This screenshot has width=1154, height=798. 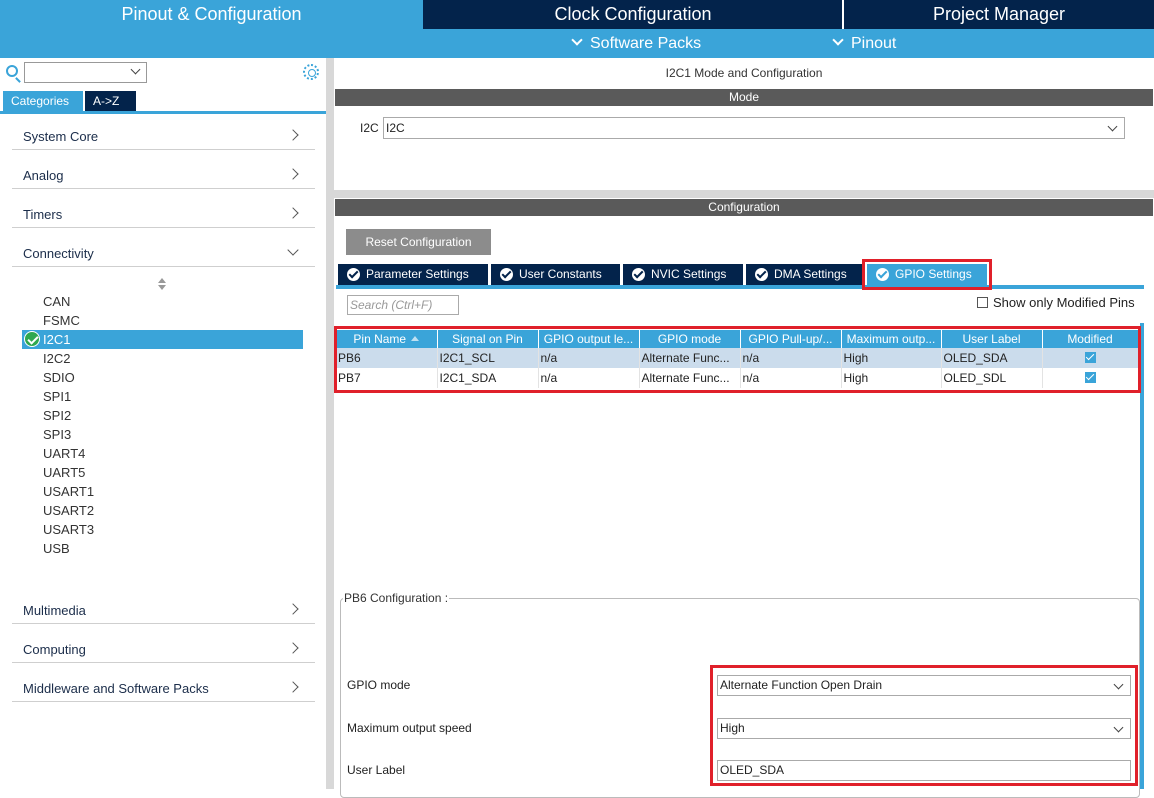 What do you see at coordinates (61, 136) in the screenshot?
I see `category-label: System Core` at bounding box center [61, 136].